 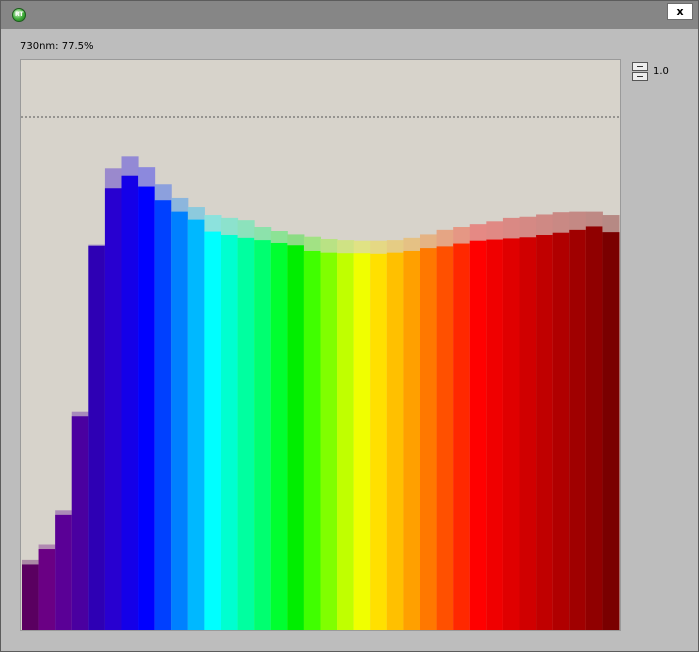 What do you see at coordinates (379, 441) in the screenshot?
I see `spectrum-bar-590nm` at bounding box center [379, 441].